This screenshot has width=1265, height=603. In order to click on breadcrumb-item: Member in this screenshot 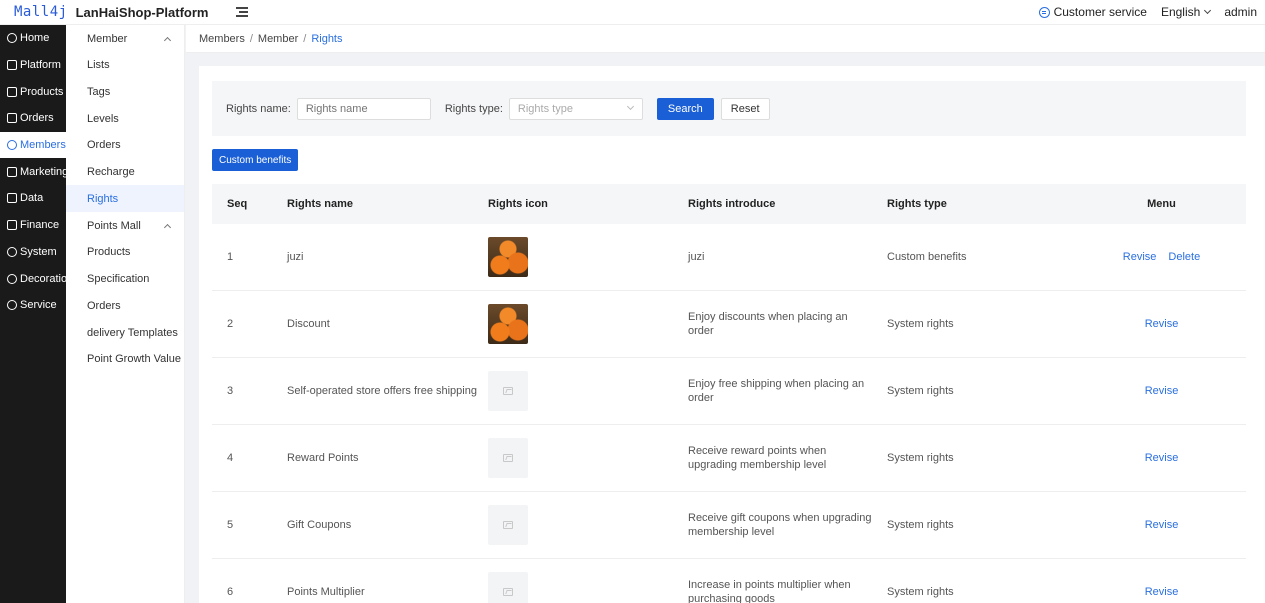, I will do `click(278, 39)`.